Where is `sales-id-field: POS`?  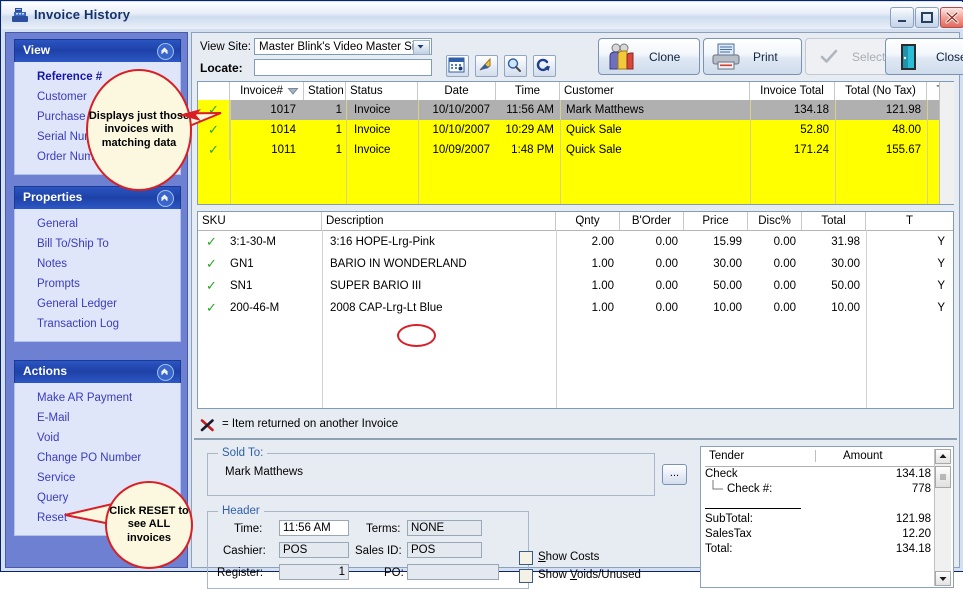
sales-id-field: POS is located at coordinates (444, 550).